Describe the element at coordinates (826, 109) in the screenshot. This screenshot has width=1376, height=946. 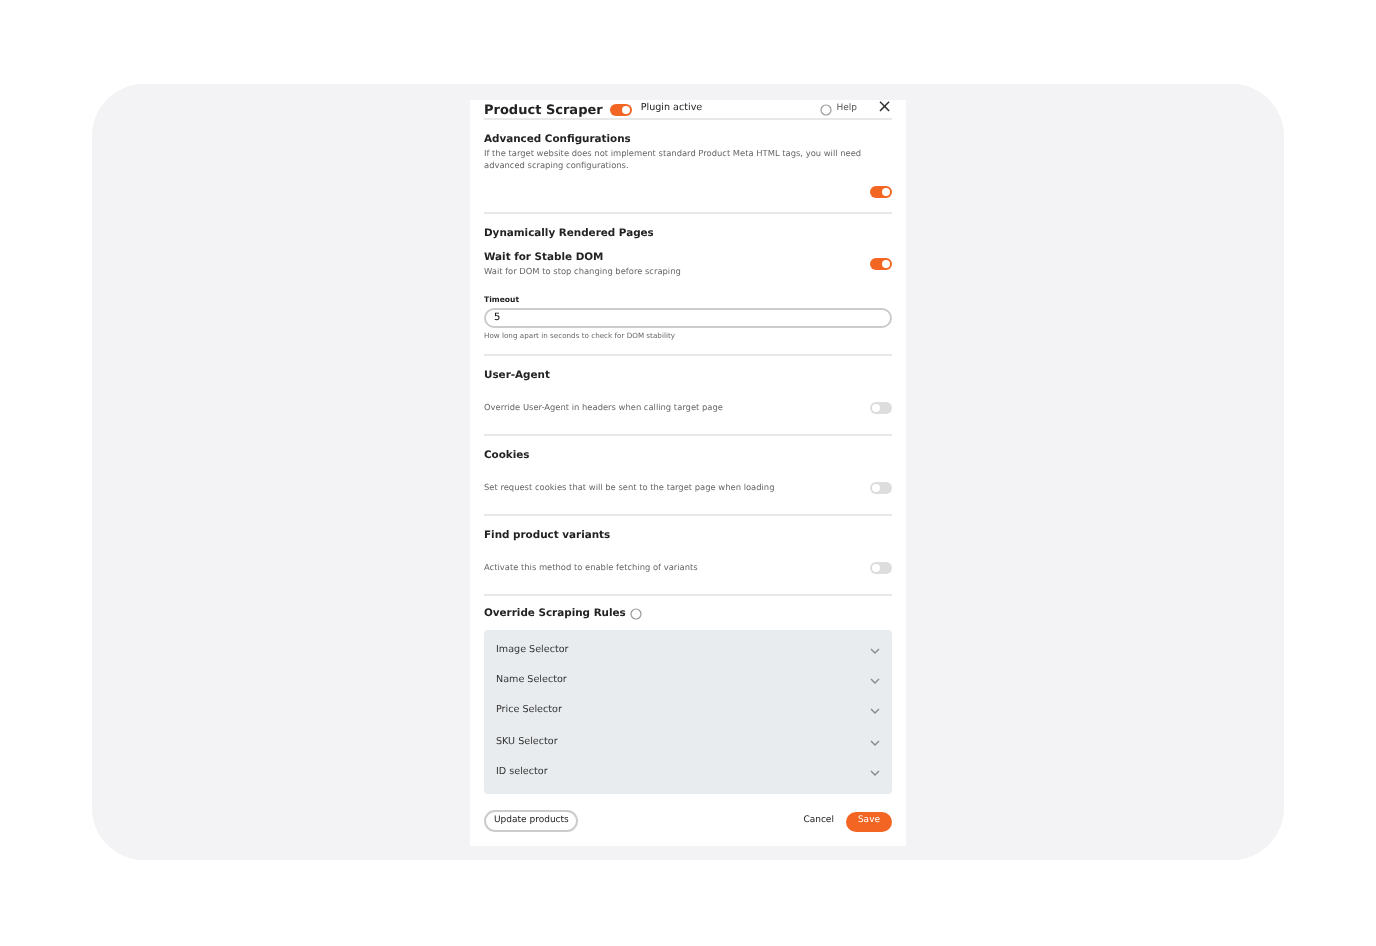
I see `help-icon` at that location.